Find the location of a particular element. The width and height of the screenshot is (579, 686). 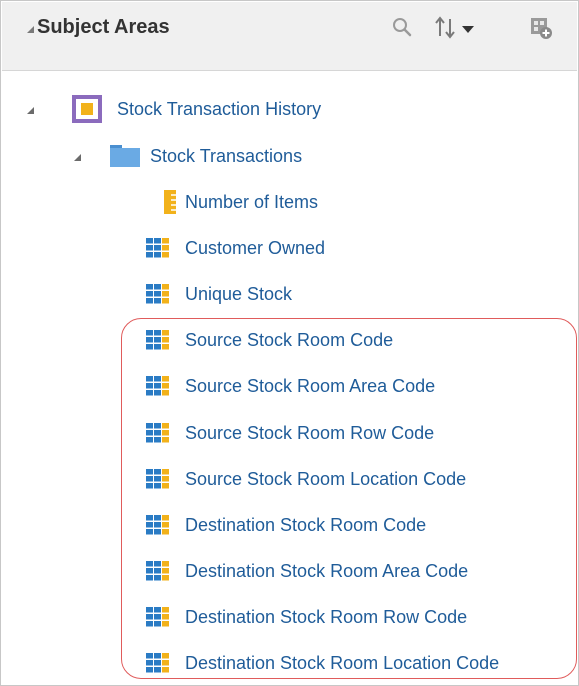

tree-item-label: Destination Stock Room Area Code is located at coordinates (327, 570).